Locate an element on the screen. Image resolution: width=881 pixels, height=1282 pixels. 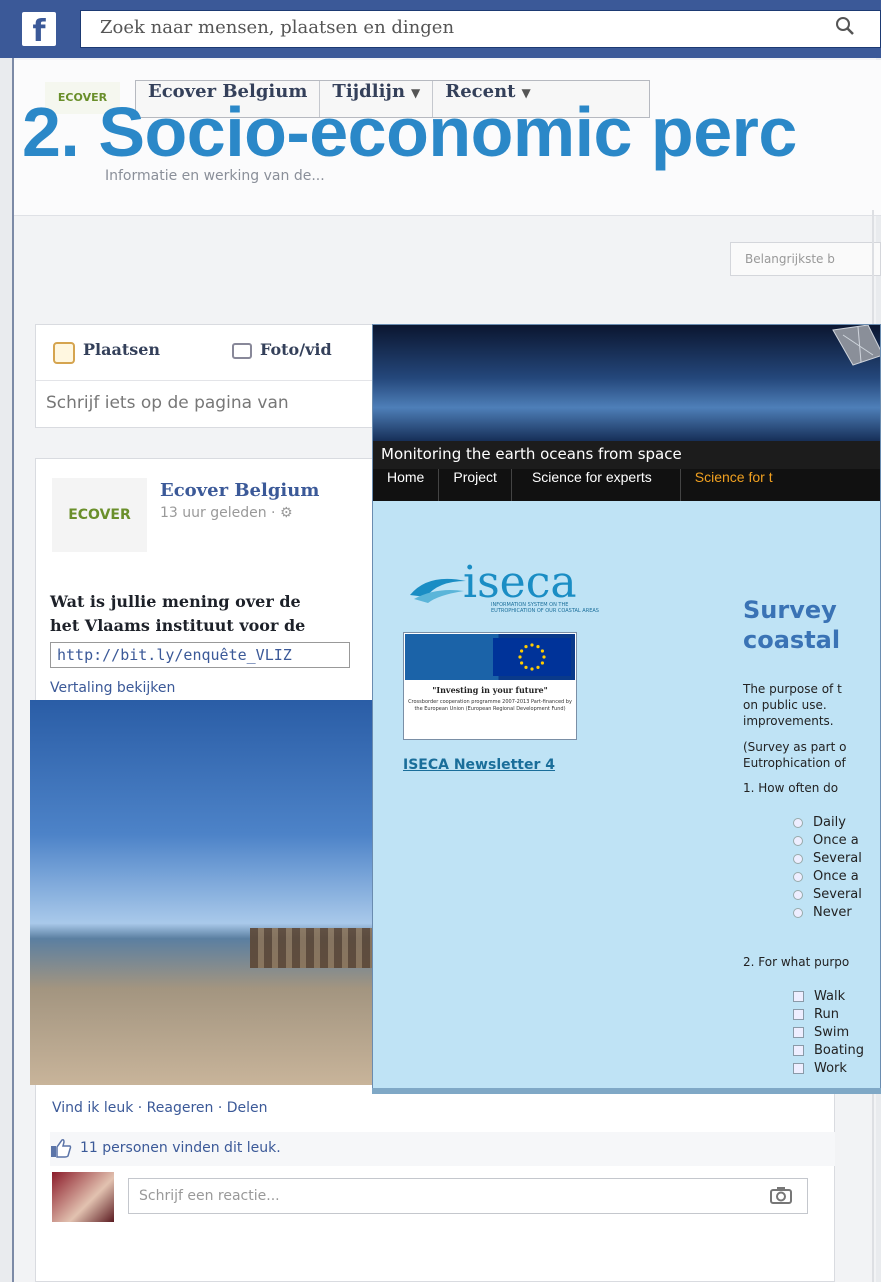
text-line: Eutrophication of is located at coordinates (794, 763).